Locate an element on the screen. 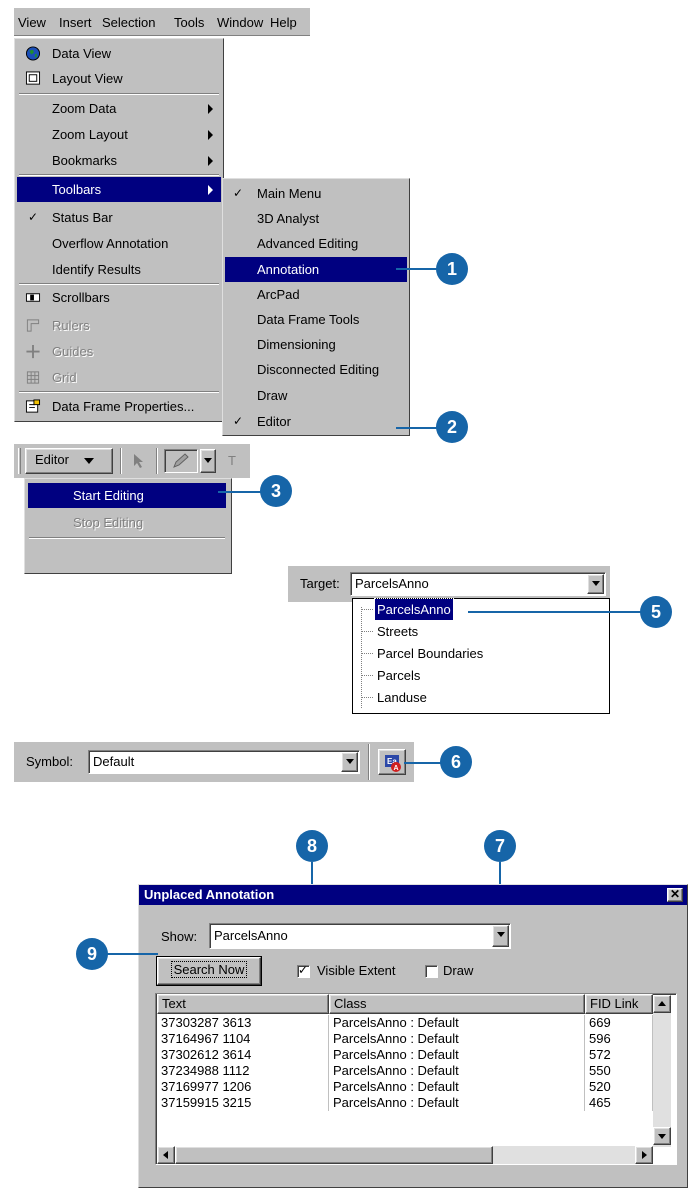 This screenshot has height=1188, width=688. menu-item-layout-view: Layout View is located at coordinates (119, 78).